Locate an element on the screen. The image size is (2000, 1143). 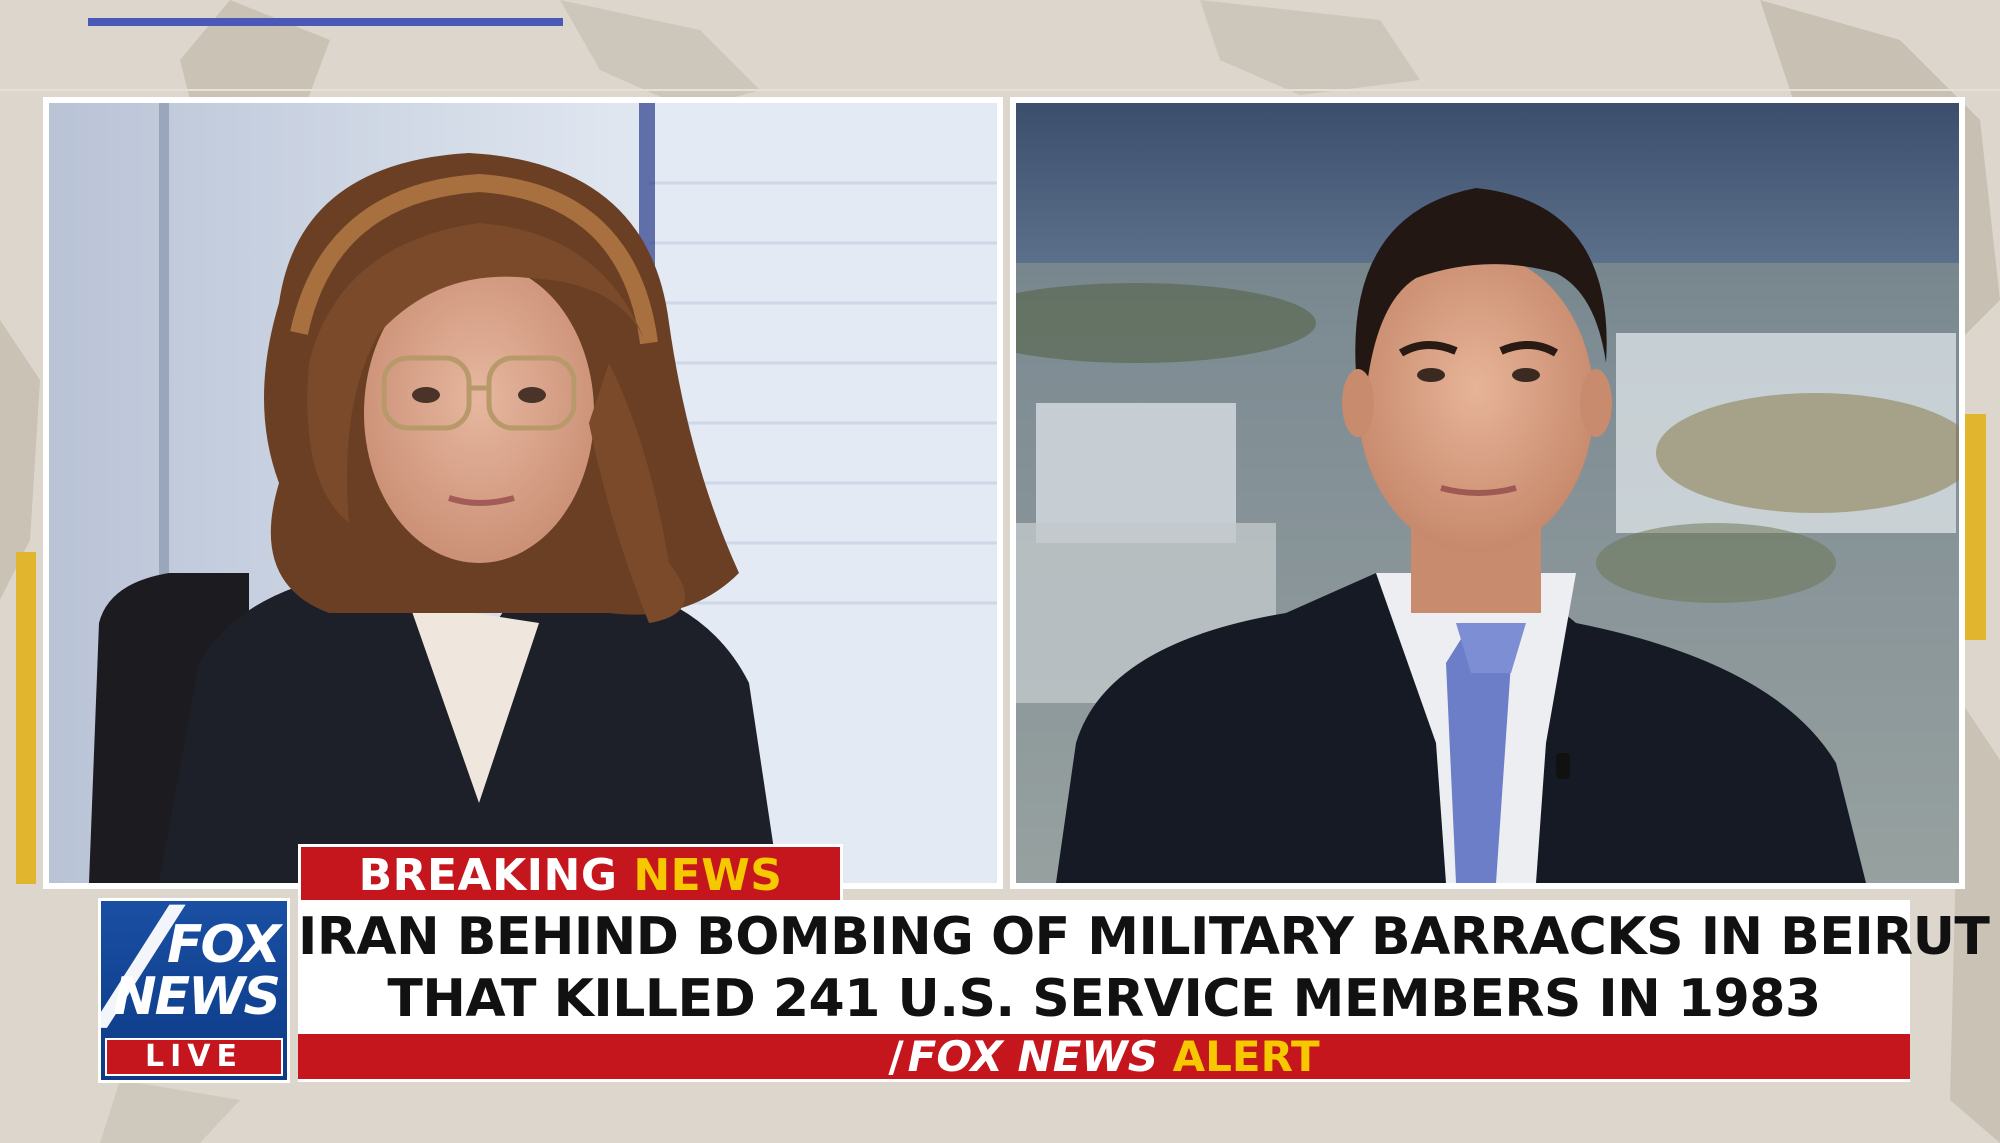
logo-fox-text: FOX is located at coordinates (224, 945).